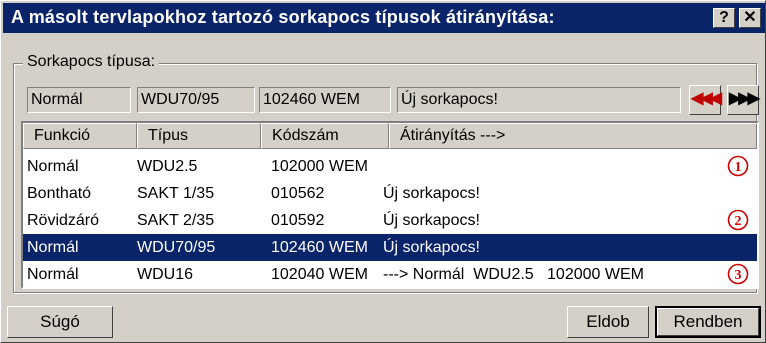 This screenshot has width=766, height=343. Describe the element at coordinates (176, 247) in the screenshot. I see `cell-type: WDU70/95` at that location.